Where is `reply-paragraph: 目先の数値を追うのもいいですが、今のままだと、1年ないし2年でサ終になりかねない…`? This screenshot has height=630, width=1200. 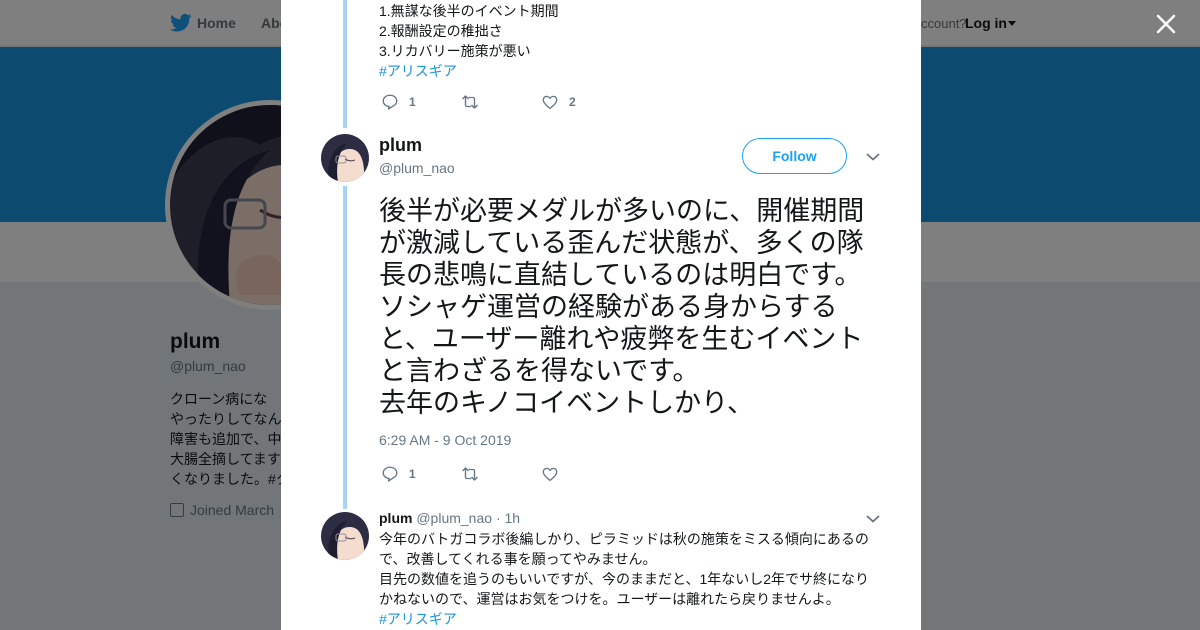
reply-paragraph: 目先の数値を追うのもいいですが、今のままだと、1年ないし2年でサ終になりかねない… is located at coordinates (624, 589).